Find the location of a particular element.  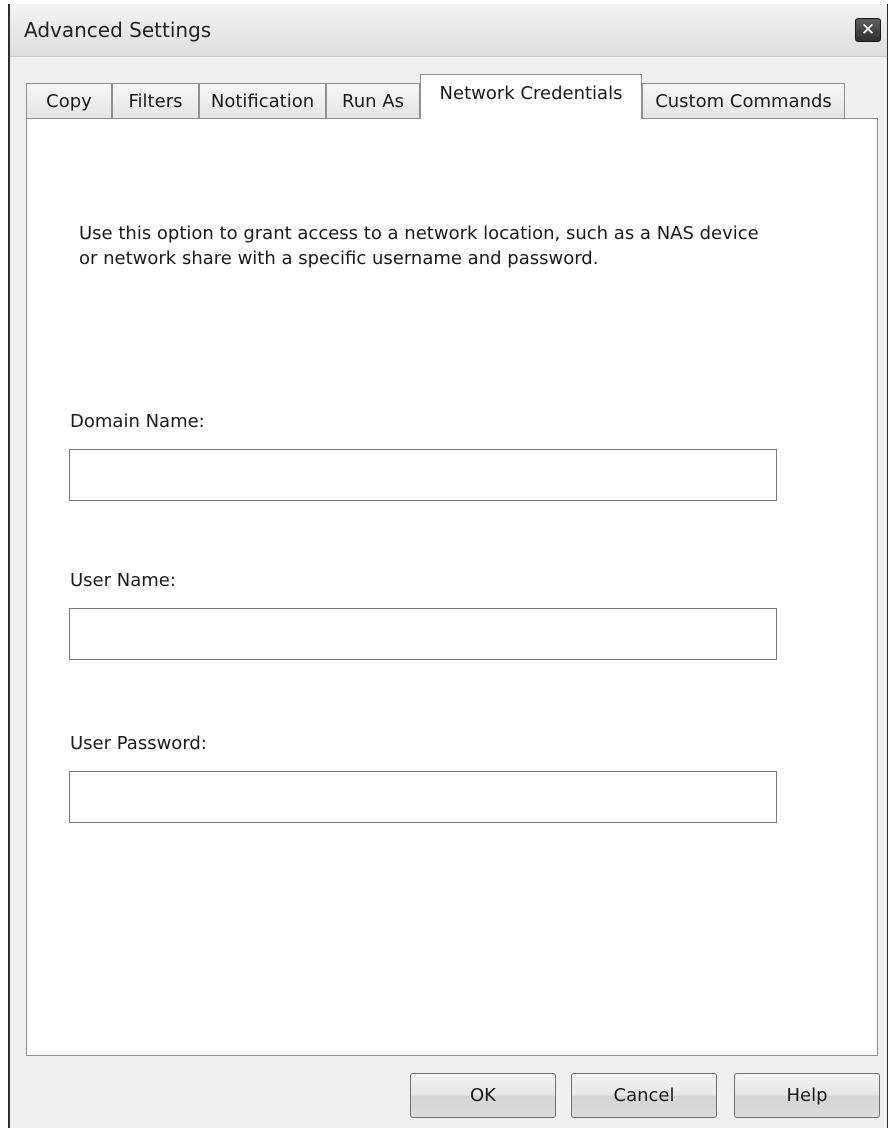

tab-run-as: Run As is located at coordinates (373, 100).